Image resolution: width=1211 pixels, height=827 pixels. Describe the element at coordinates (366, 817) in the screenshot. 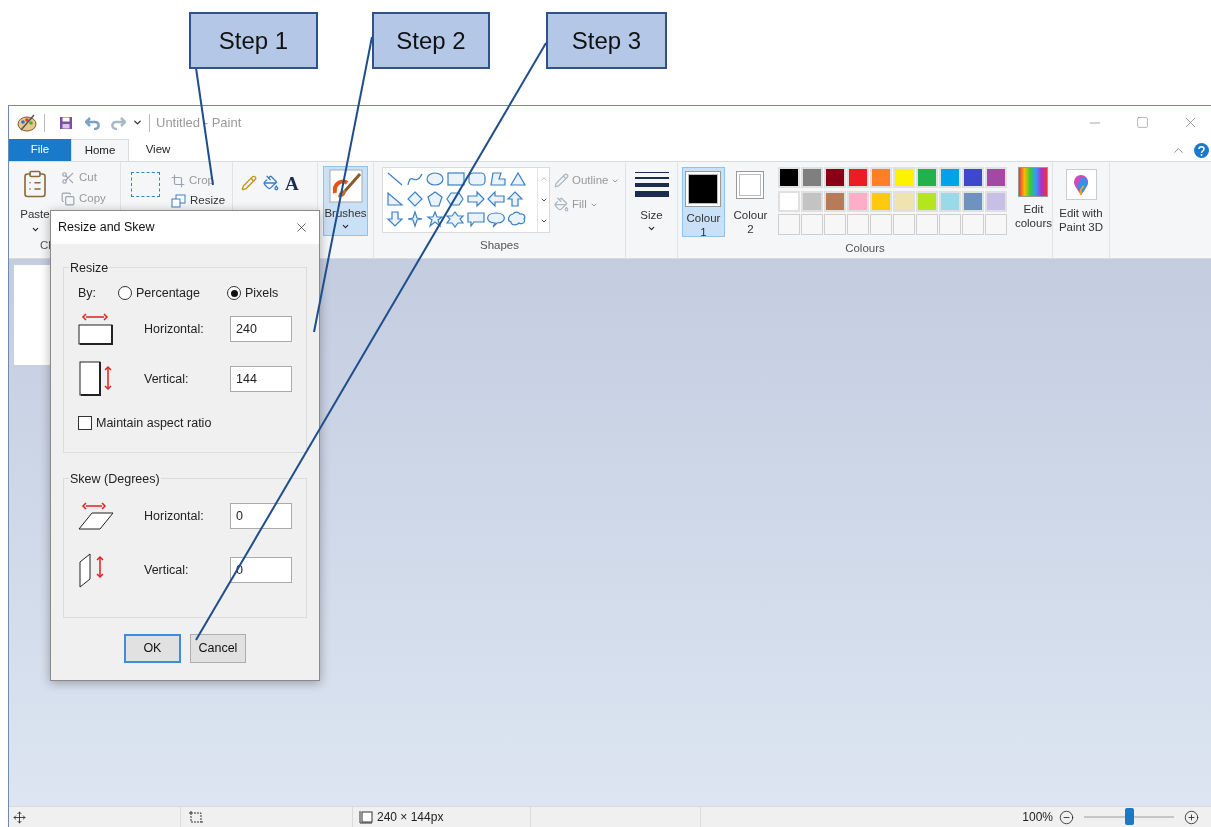

I see `canvas-size-icon` at that location.